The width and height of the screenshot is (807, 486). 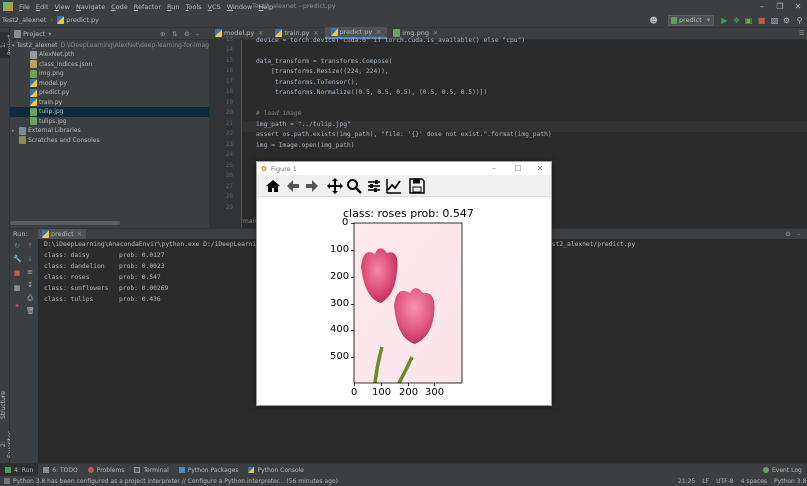 What do you see at coordinates (30, 311) in the screenshot?
I see `trash-icon: 🗑` at bounding box center [30, 311].